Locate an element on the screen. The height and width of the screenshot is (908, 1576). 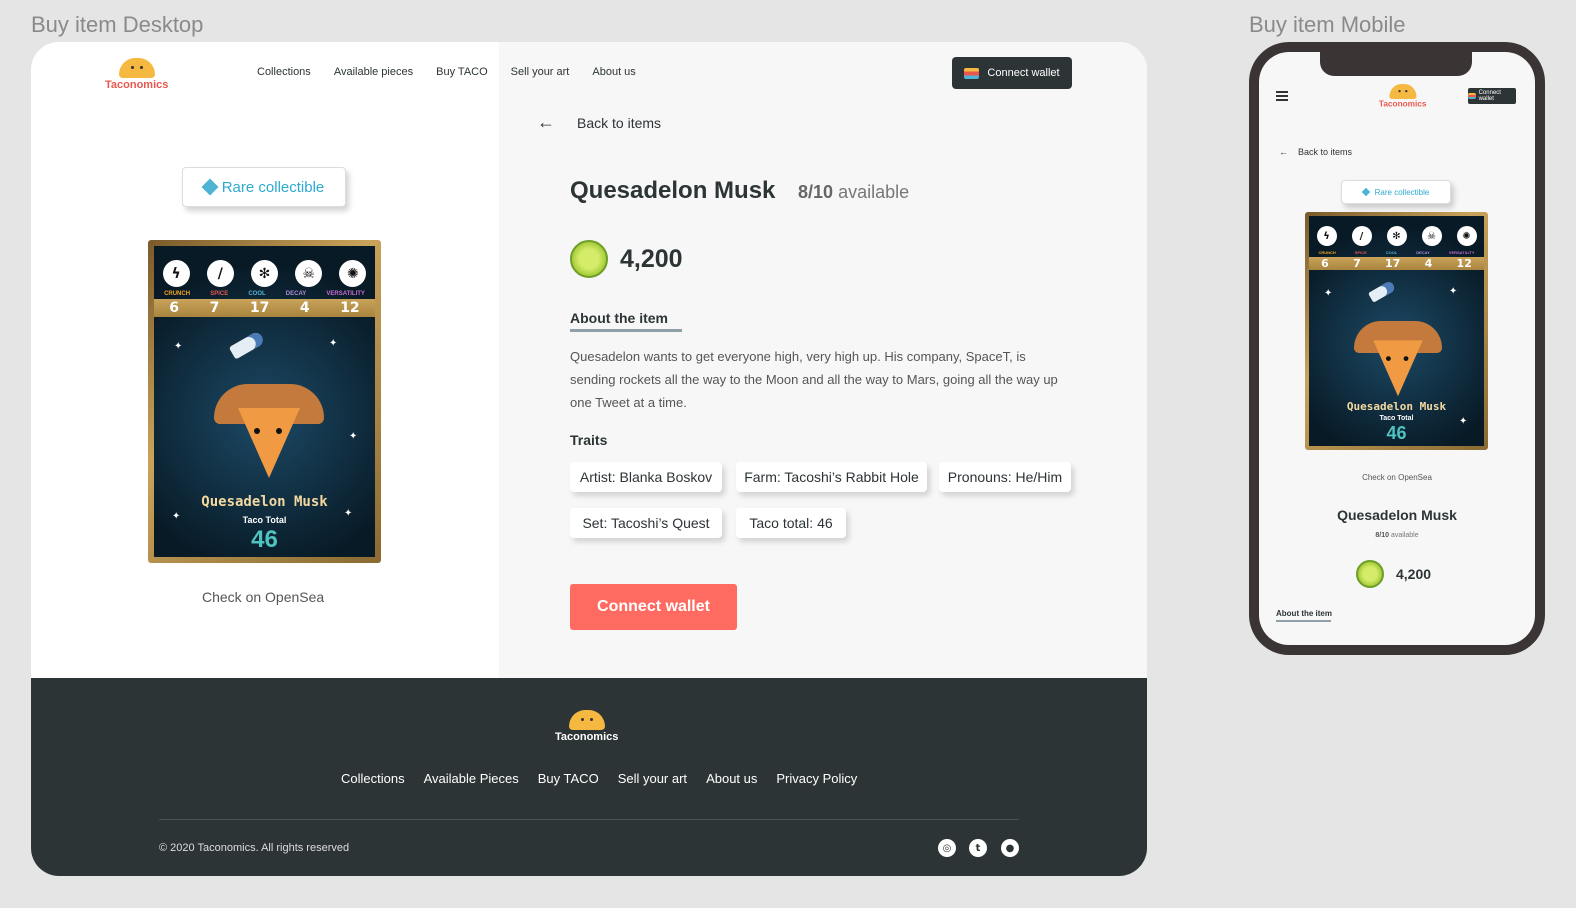
footer-link-privacy-policy: Privacy Policy is located at coordinates (816, 778).